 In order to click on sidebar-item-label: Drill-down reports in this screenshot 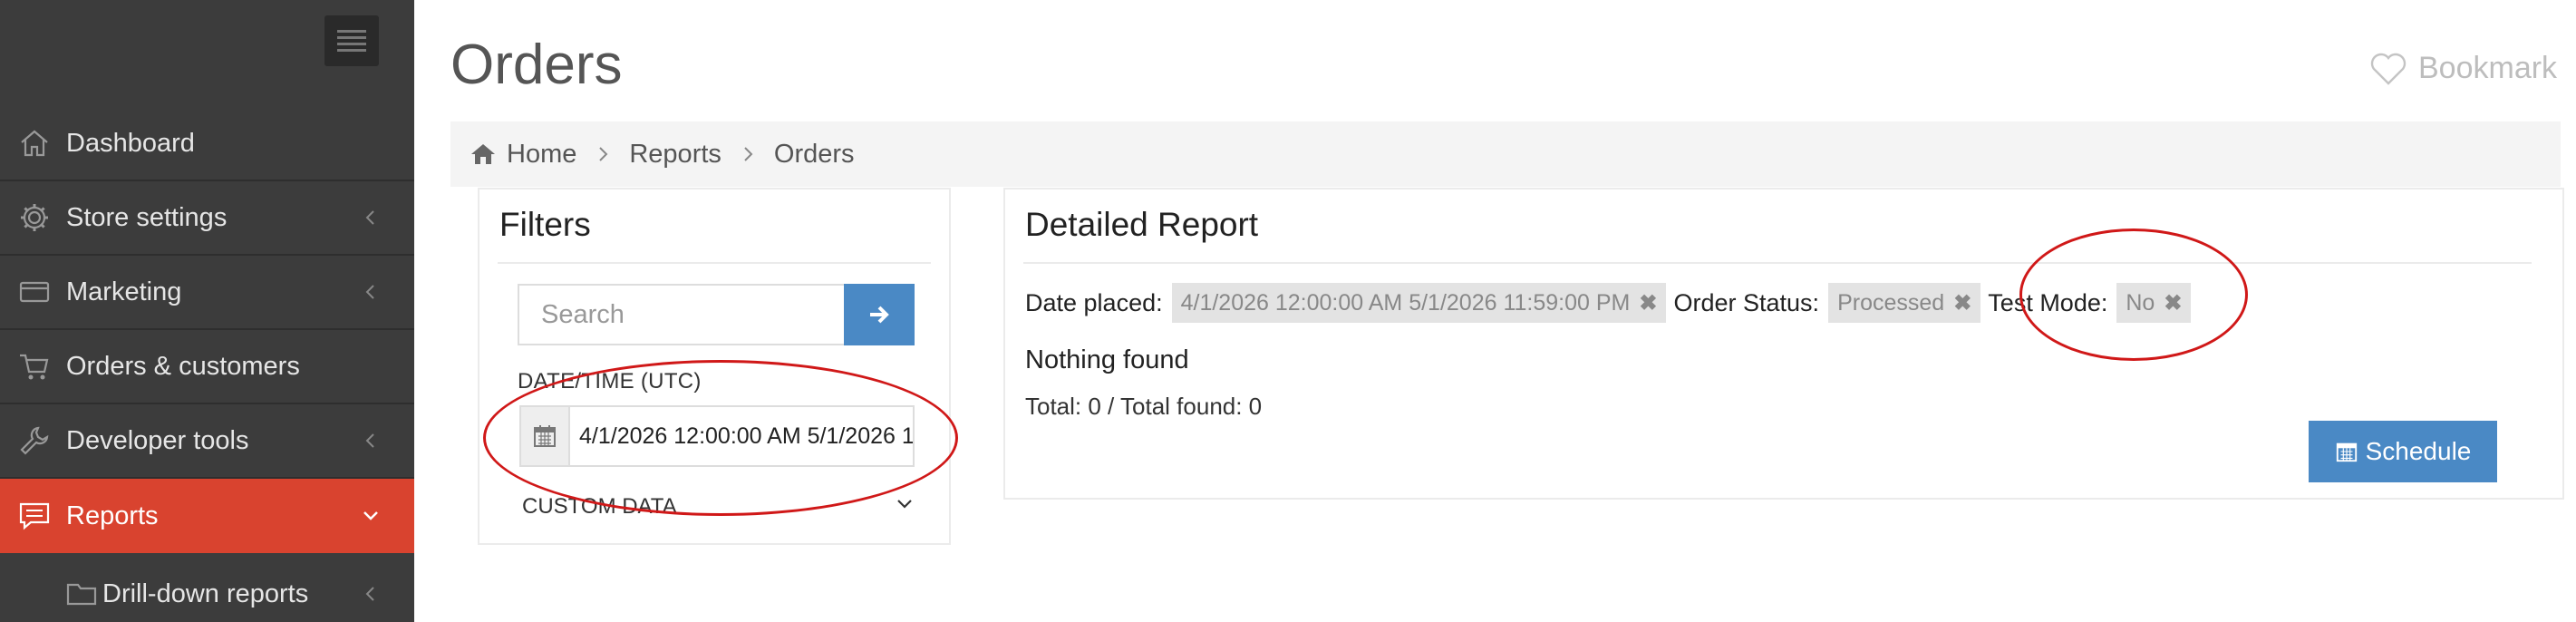, I will do `click(205, 593)`.